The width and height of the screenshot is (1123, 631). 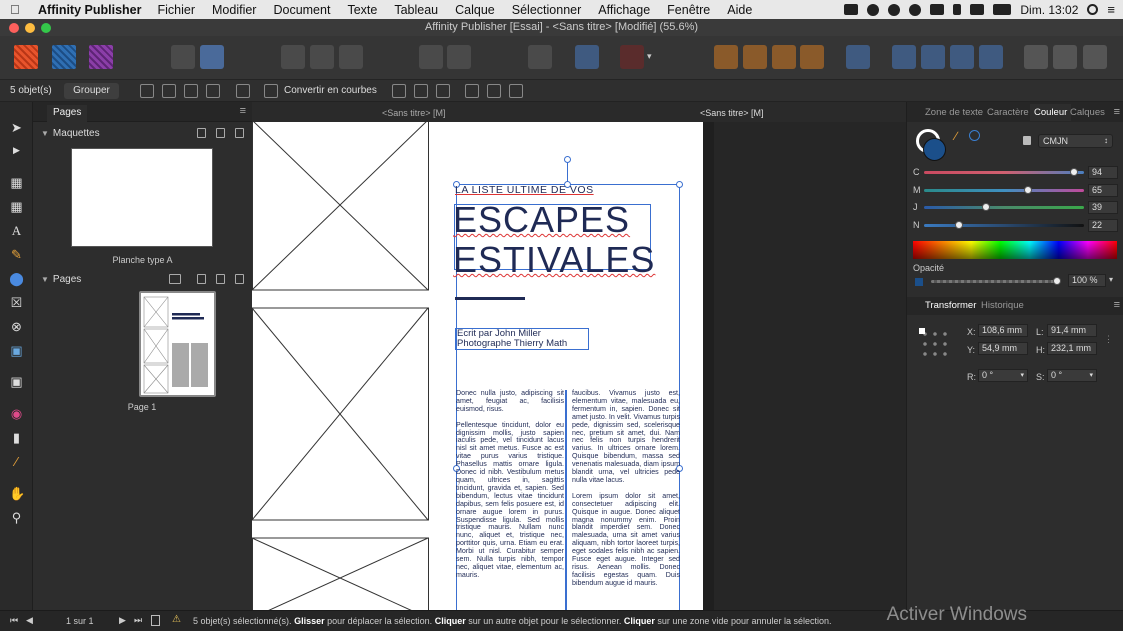 I want to click on document-tab-1: <Sans titre> [M], so click(x=414, y=113).